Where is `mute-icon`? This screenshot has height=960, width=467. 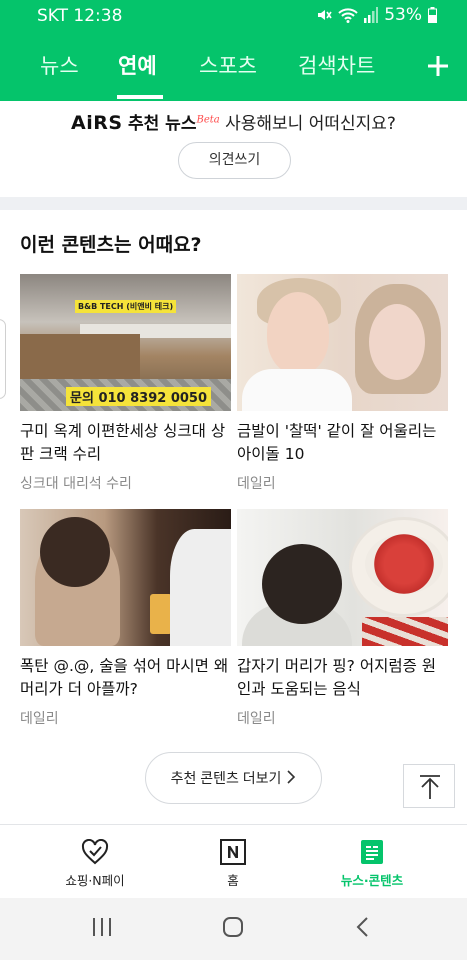
mute-icon is located at coordinates (324, 15).